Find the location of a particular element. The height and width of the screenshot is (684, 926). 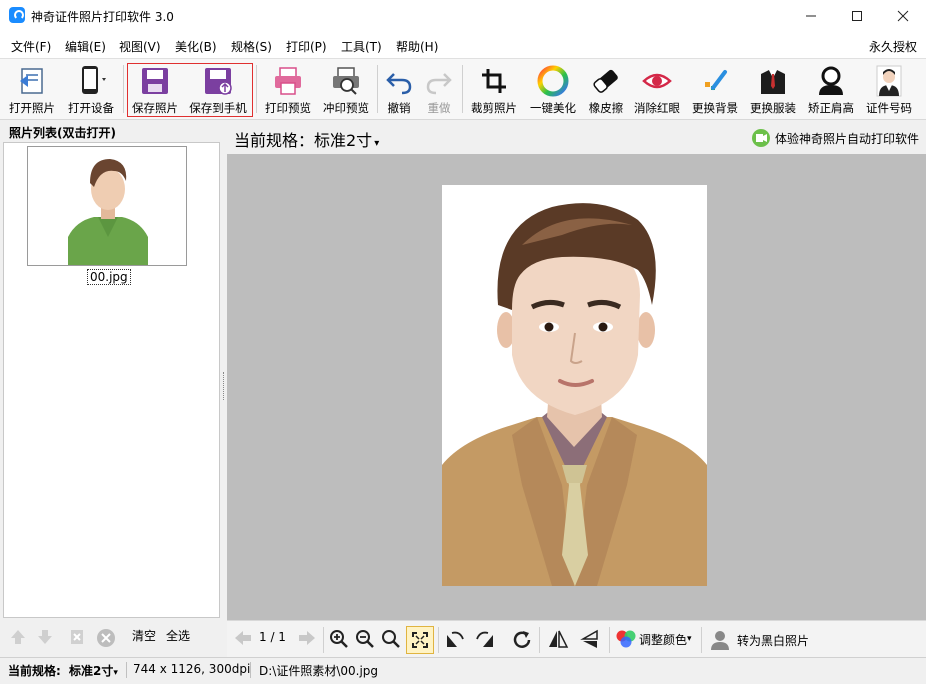

zoom-out-icon is located at coordinates (365, 639).